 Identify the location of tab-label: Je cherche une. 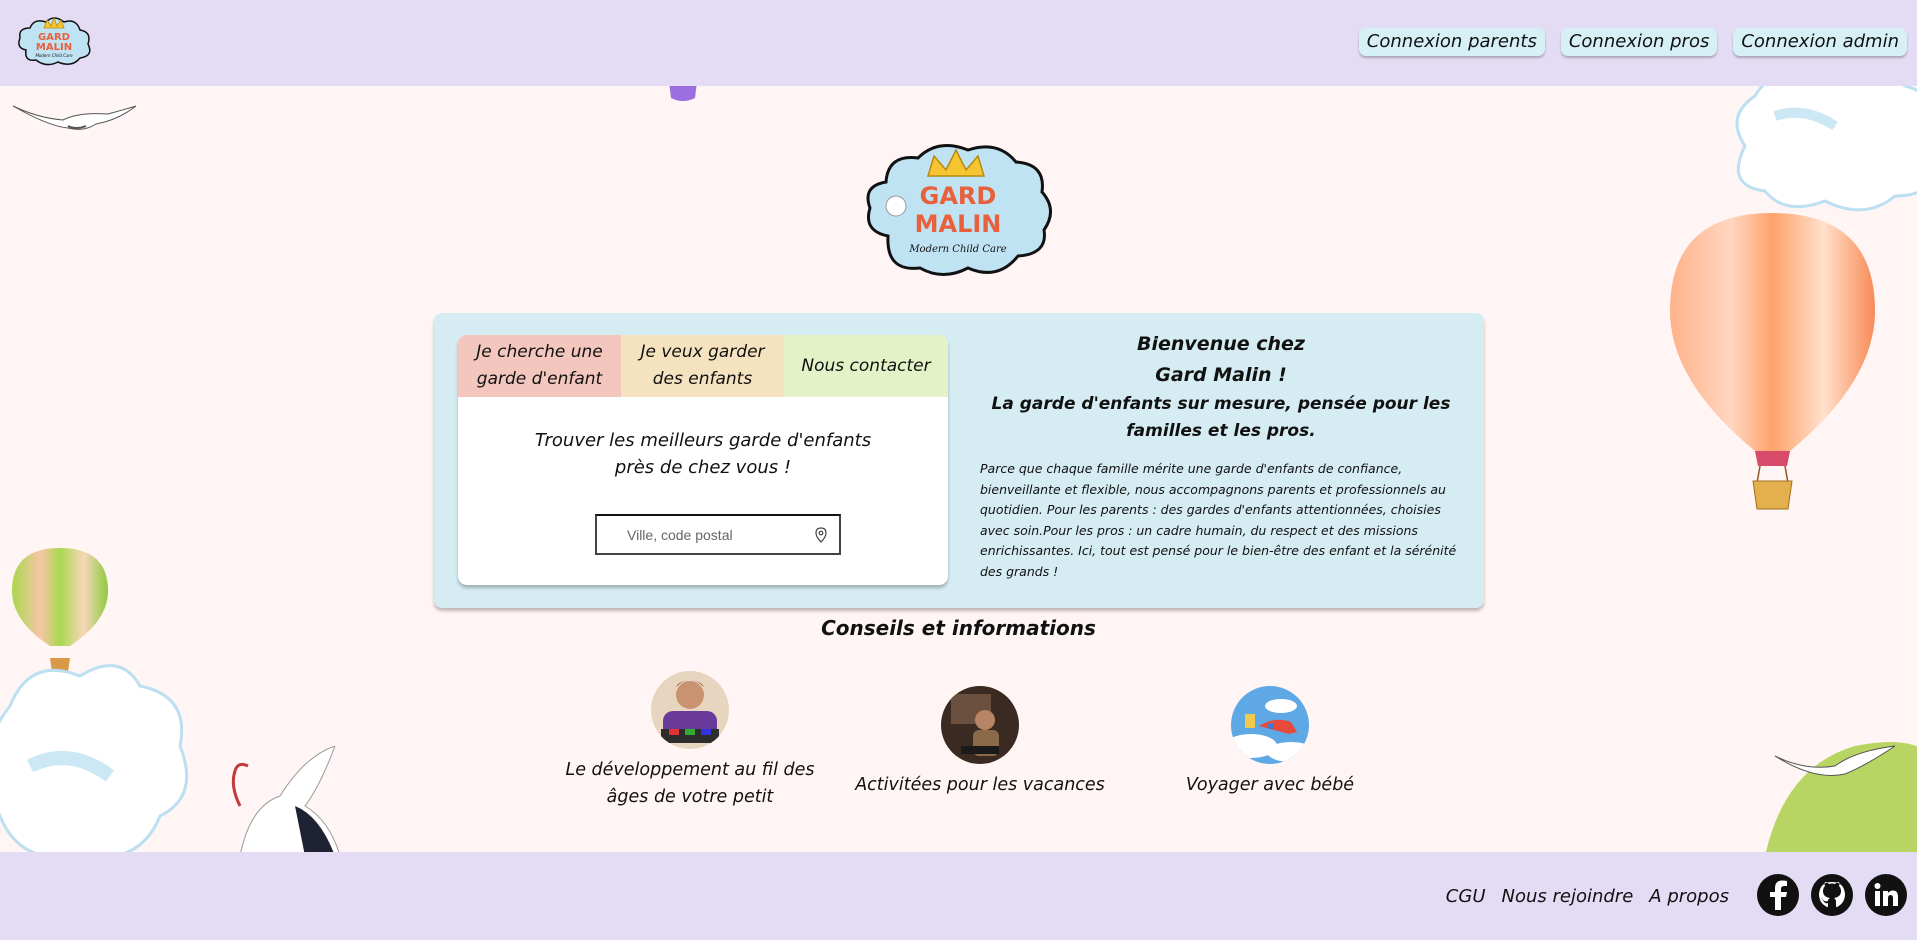
(539, 352).